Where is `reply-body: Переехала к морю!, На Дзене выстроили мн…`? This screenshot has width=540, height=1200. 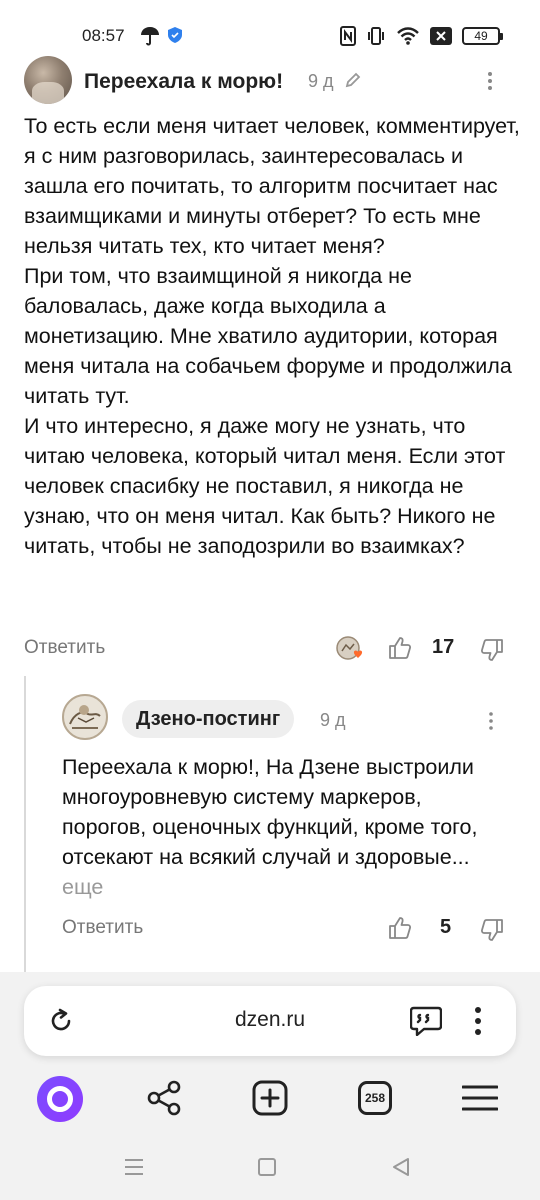 reply-body: Переехала к морю!, На Дзене выстроили мн… is located at coordinates (270, 812).